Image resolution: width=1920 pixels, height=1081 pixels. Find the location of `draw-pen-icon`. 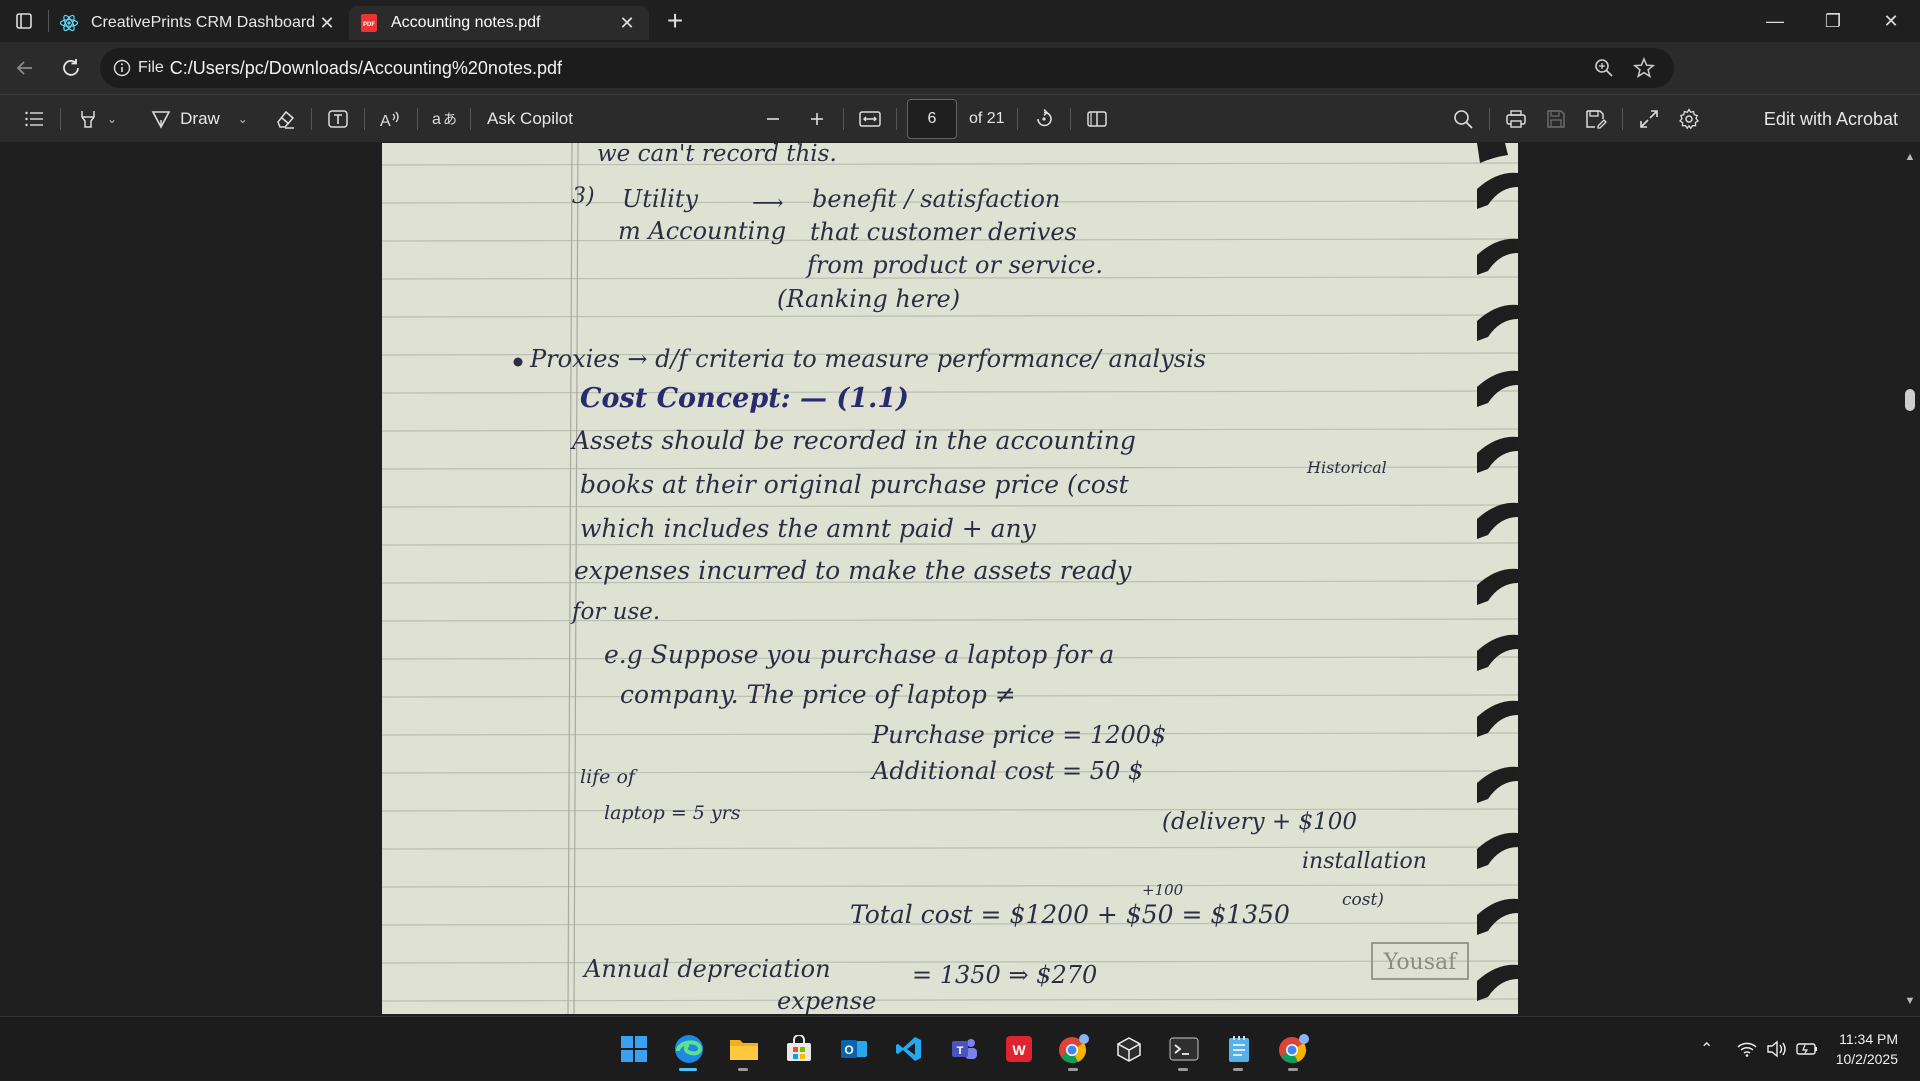

draw-pen-icon is located at coordinates (161, 119).